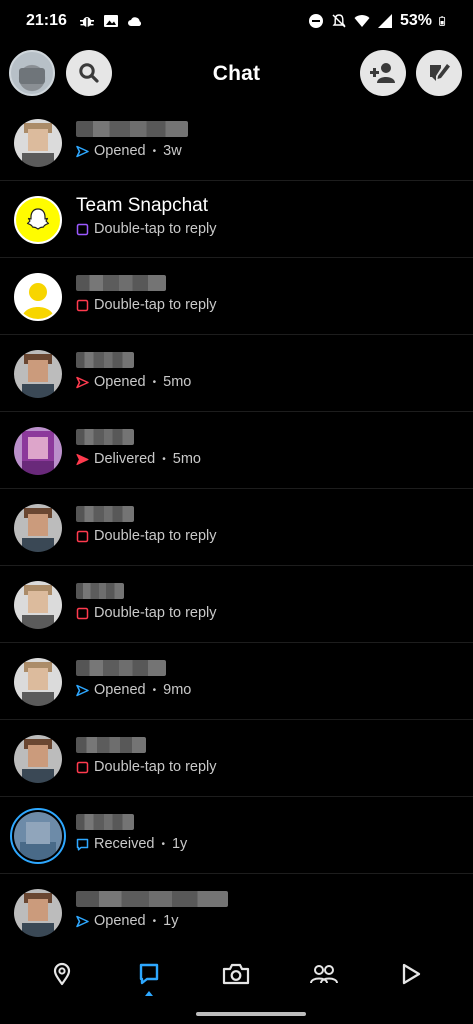 Image resolution: width=473 pixels, height=1024 pixels. I want to click on battery-icon, so click(442, 21).